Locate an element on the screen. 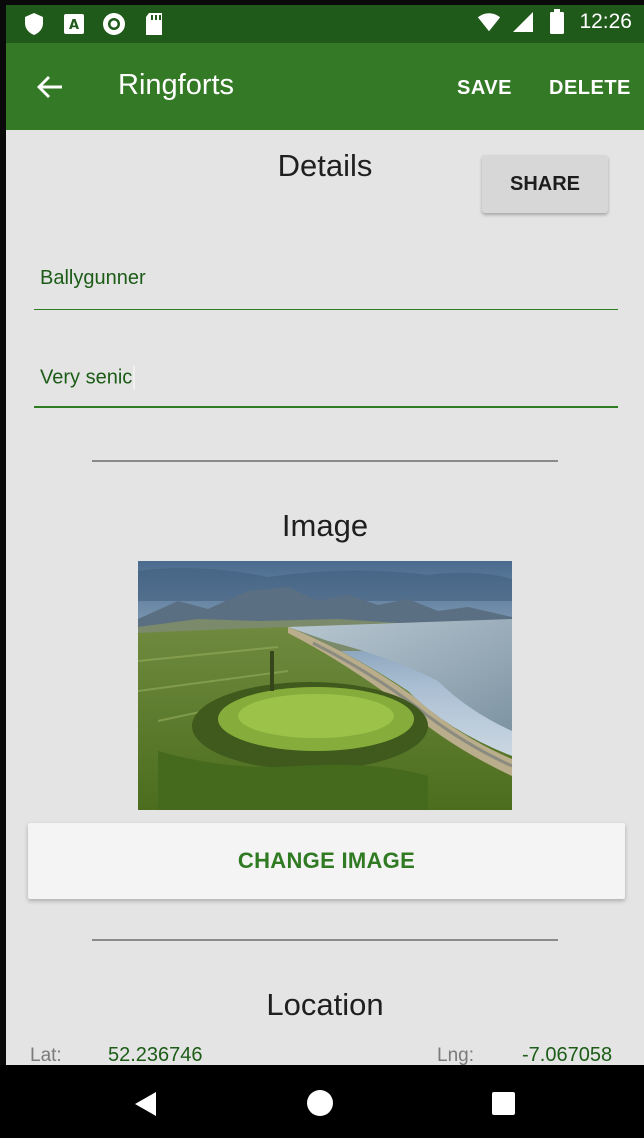 This screenshot has height=1138, width=644. arrow-back-icon is located at coordinates (50, 87).